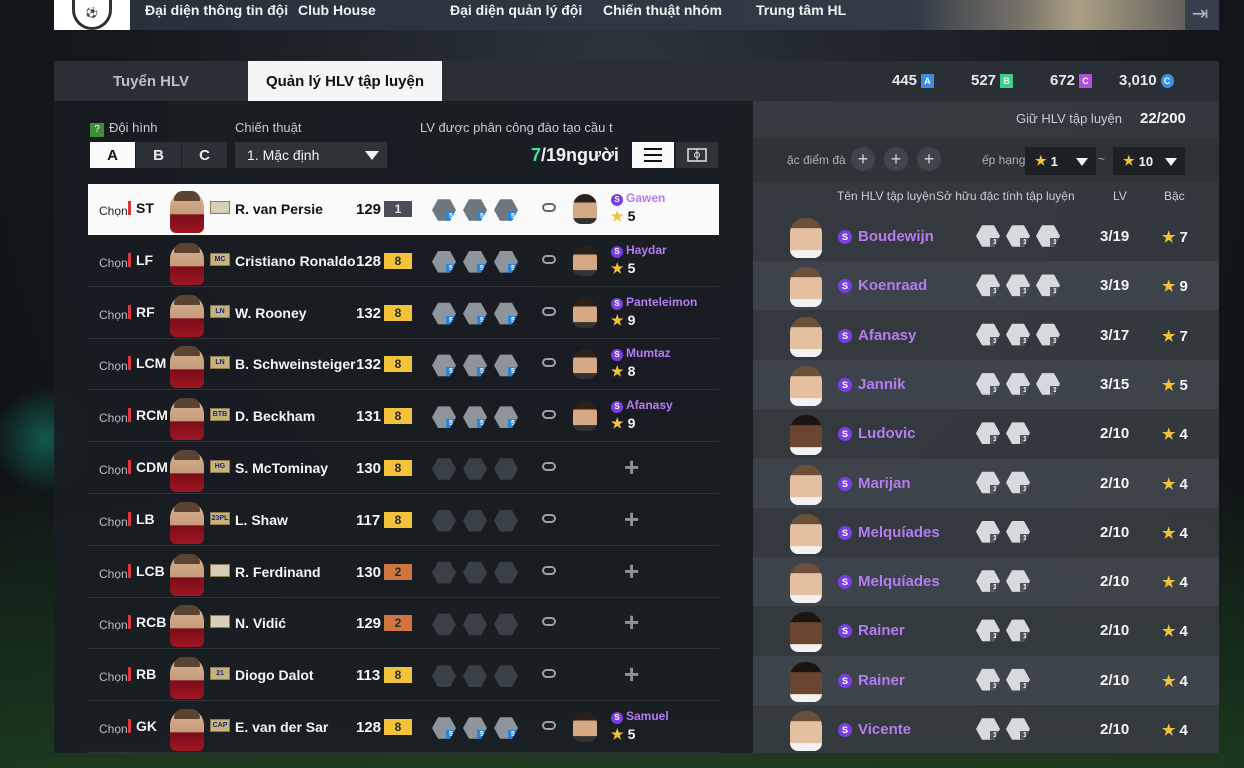 This screenshot has height=768, width=1244. I want to click on coach-row: S Vicente 1 1 2/10 ★ 4, so click(986, 729).